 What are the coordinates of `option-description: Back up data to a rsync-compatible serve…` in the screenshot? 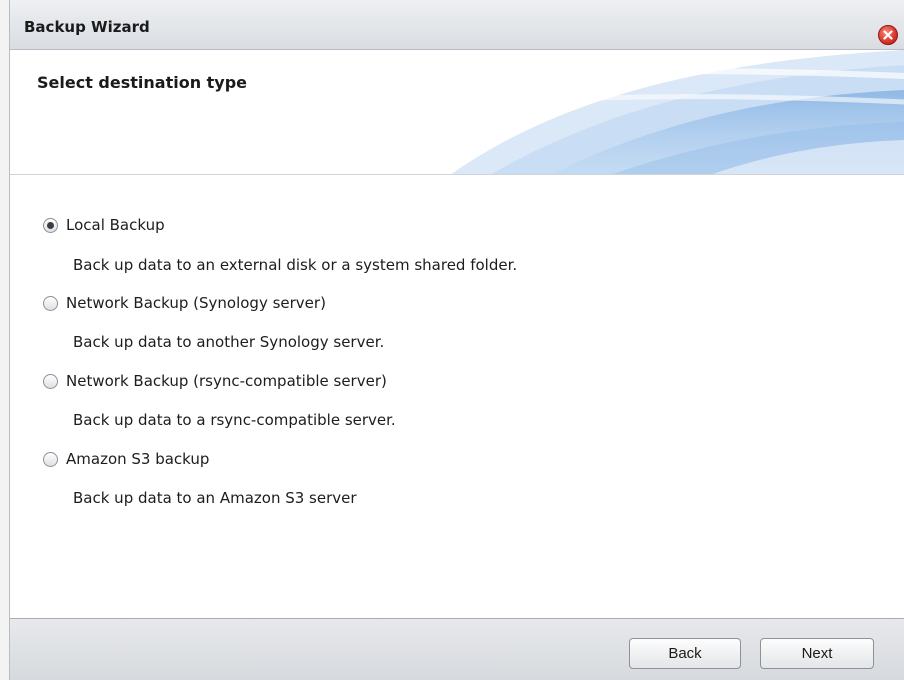 It's located at (234, 420).